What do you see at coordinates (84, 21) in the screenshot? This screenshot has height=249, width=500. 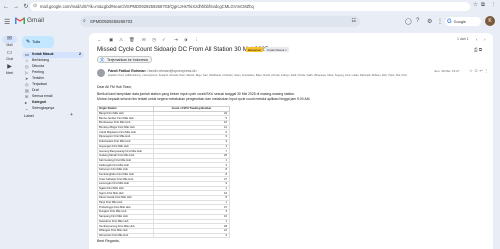 I see `search-icon: ⌕` at bounding box center [84, 21].